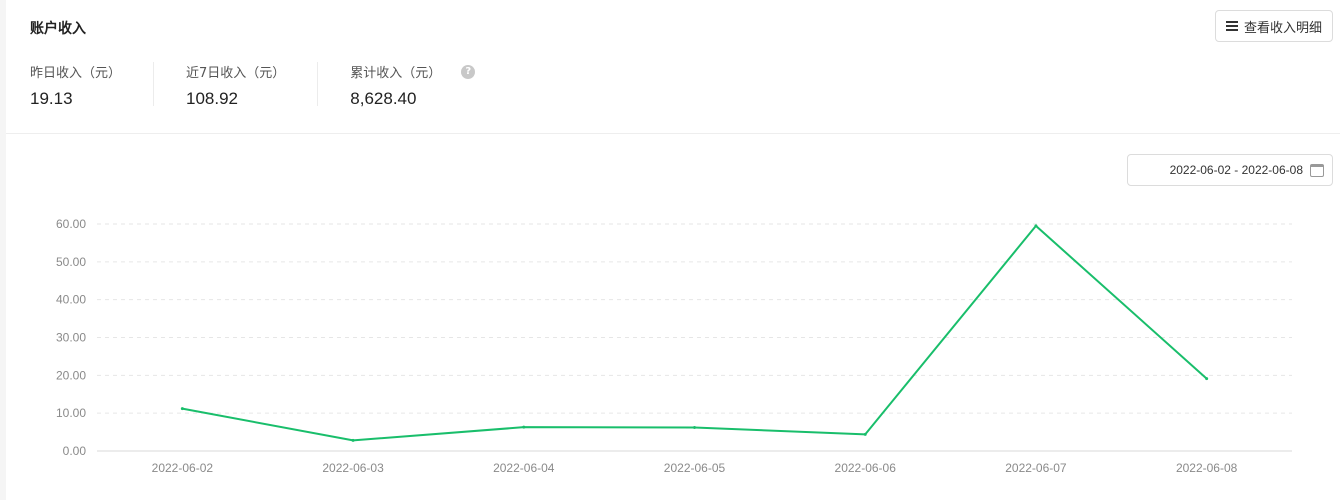 The image size is (1340, 500). What do you see at coordinates (71, 300) in the screenshot?
I see `y-tick-label: 40.00` at bounding box center [71, 300].